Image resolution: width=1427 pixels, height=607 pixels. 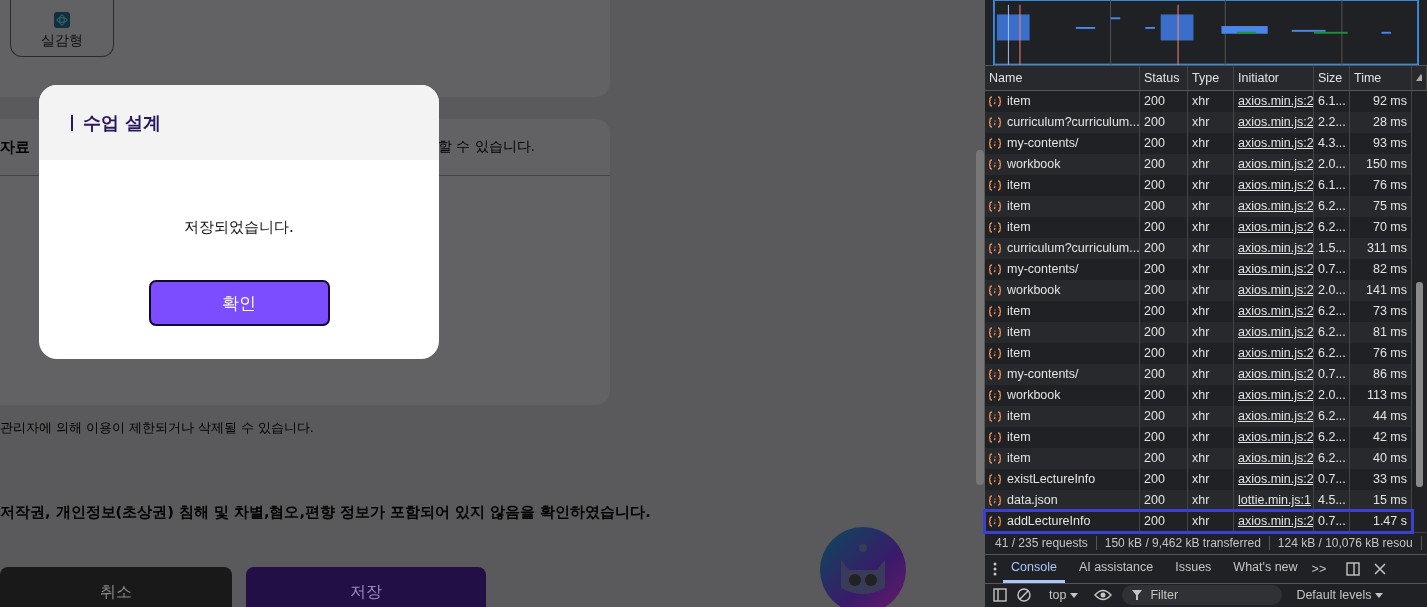 What do you see at coordinates (1034, 568) in the screenshot?
I see `drawer-tab: Console` at bounding box center [1034, 568].